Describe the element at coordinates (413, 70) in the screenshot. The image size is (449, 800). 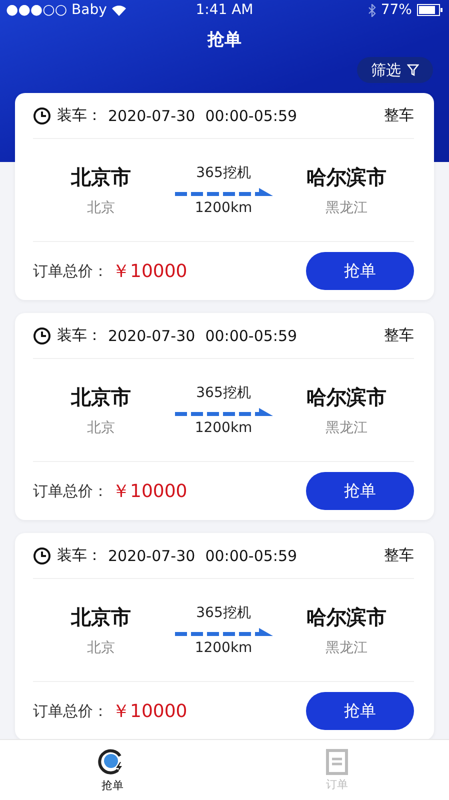
I see `filter-icon` at that location.